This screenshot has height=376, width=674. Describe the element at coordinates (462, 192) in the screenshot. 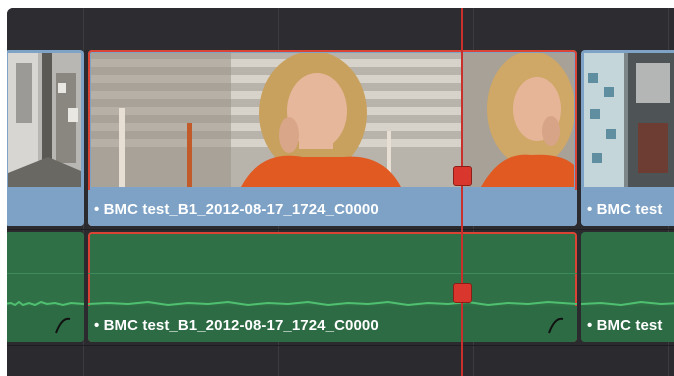

I see `playhead` at that location.